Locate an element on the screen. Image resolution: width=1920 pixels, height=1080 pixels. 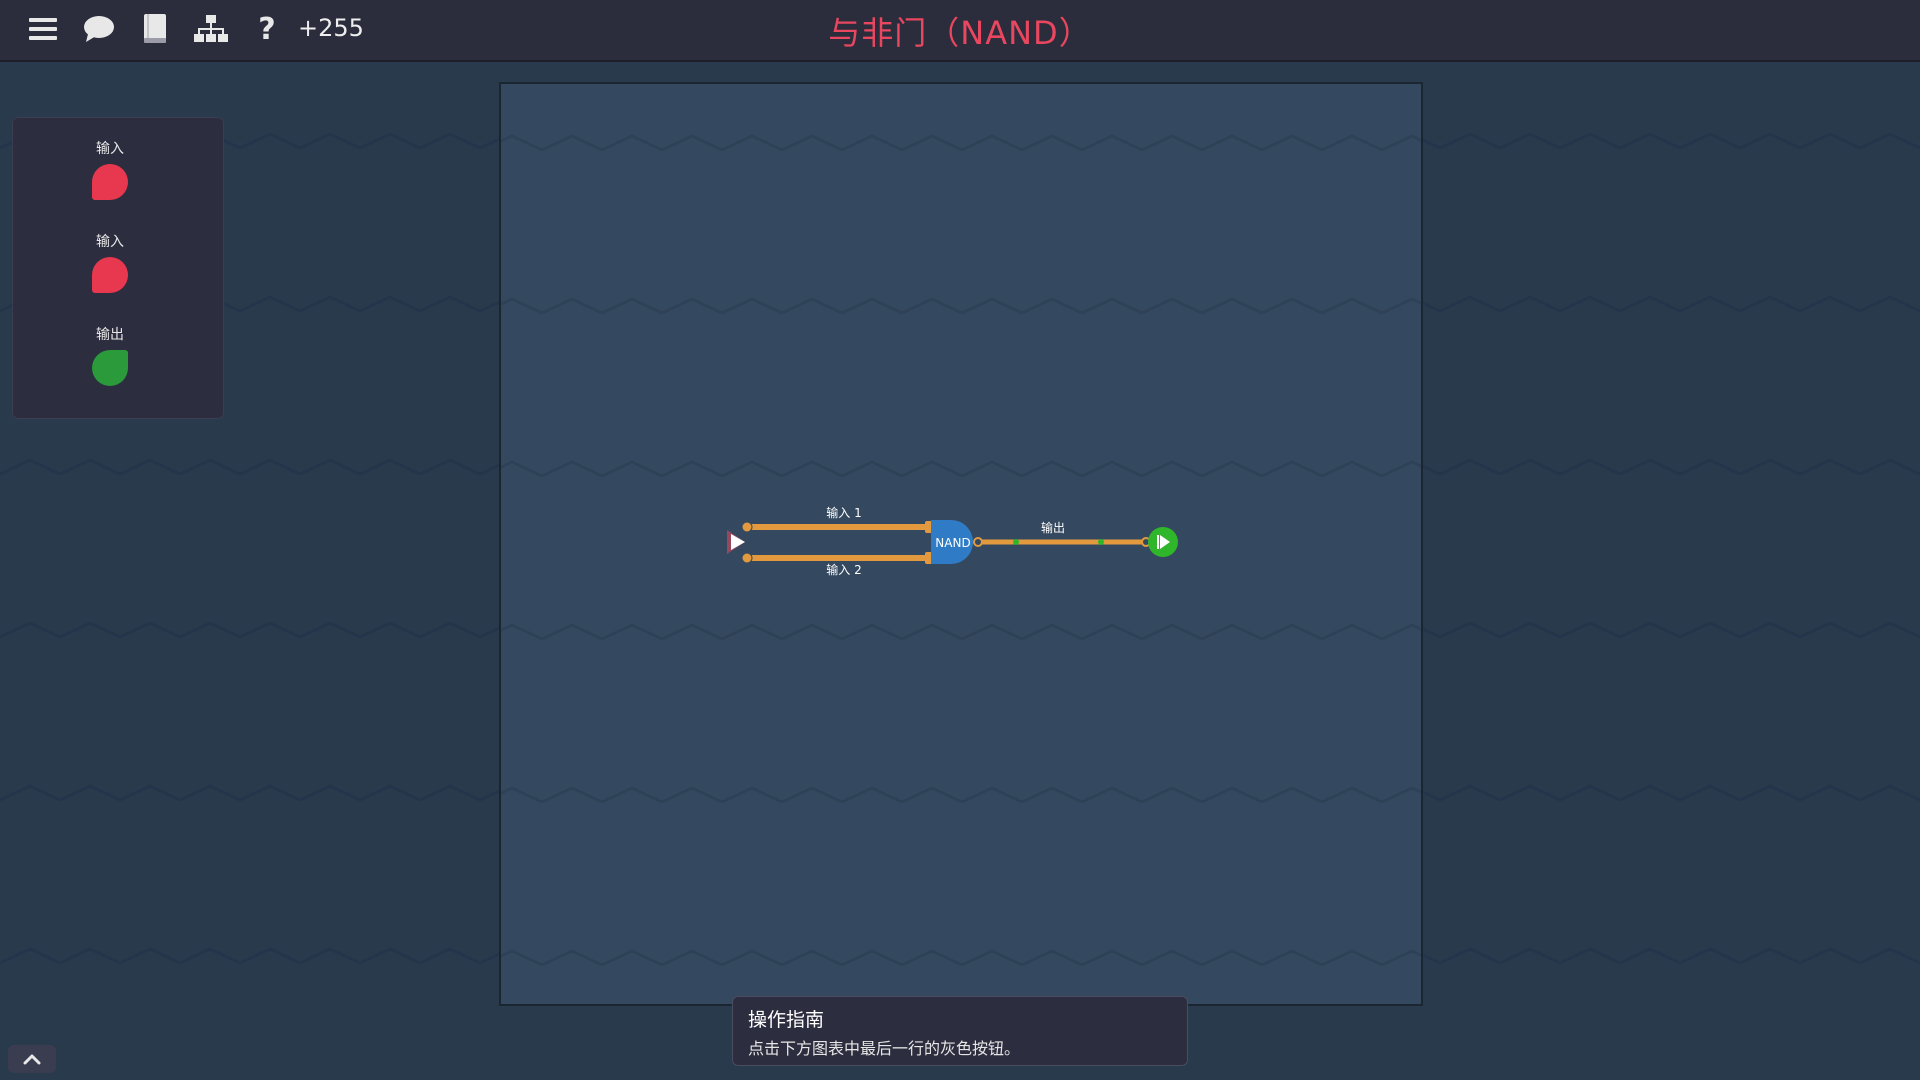
palette-item-output: 输出 is located at coordinates (110, 357).